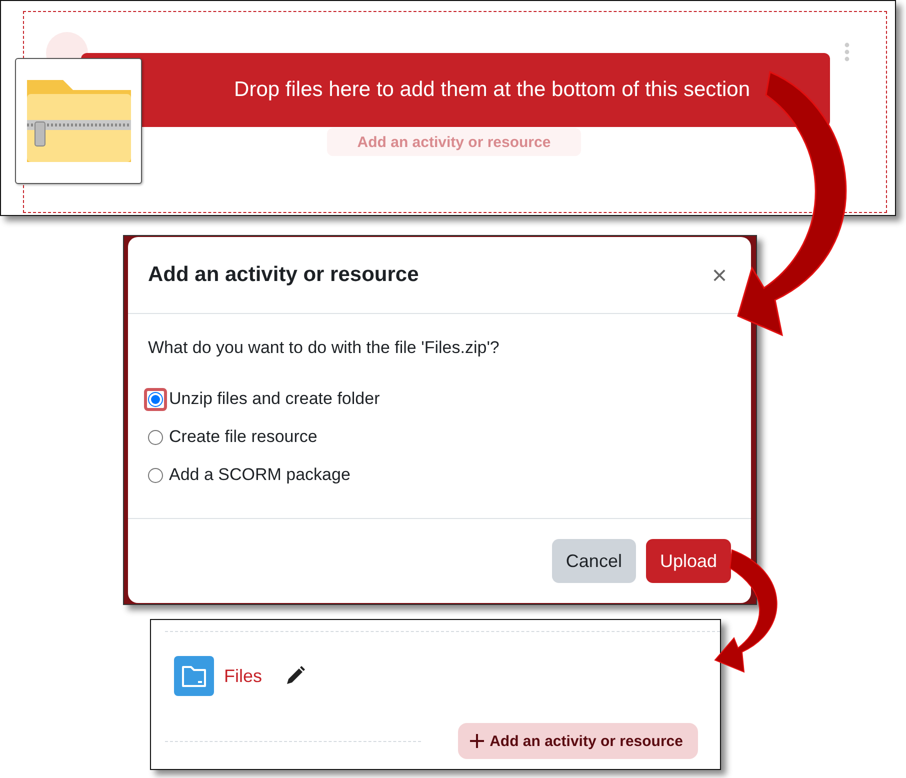  Describe the element at coordinates (194, 676) in the screenshot. I see `folder-icon` at that location.